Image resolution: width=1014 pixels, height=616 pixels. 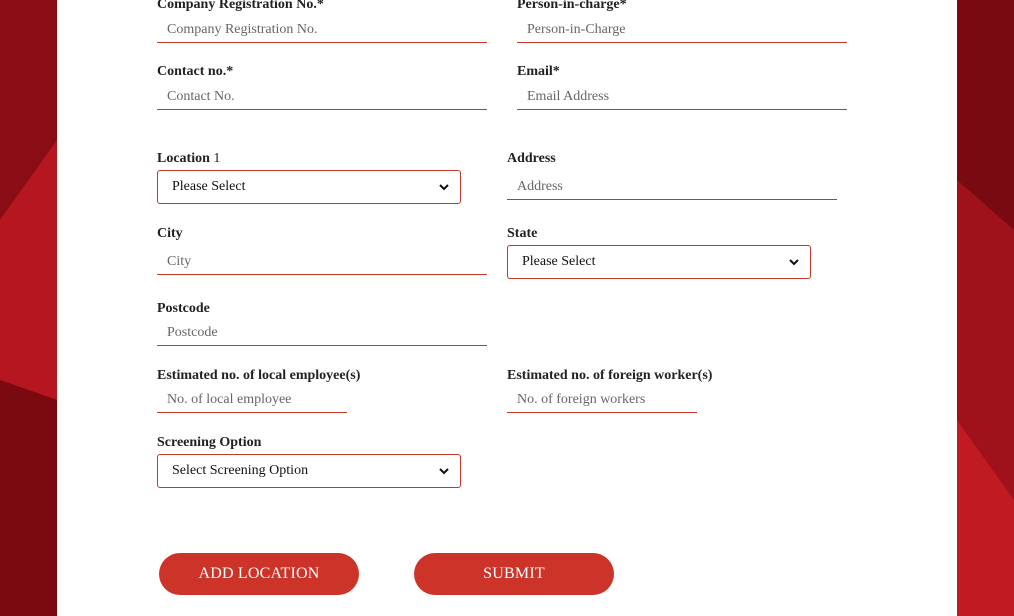 What do you see at coordinates (209, 186) in the screenshot?
I see `location-select-value: Please Select` at bounding box center [209, 186].